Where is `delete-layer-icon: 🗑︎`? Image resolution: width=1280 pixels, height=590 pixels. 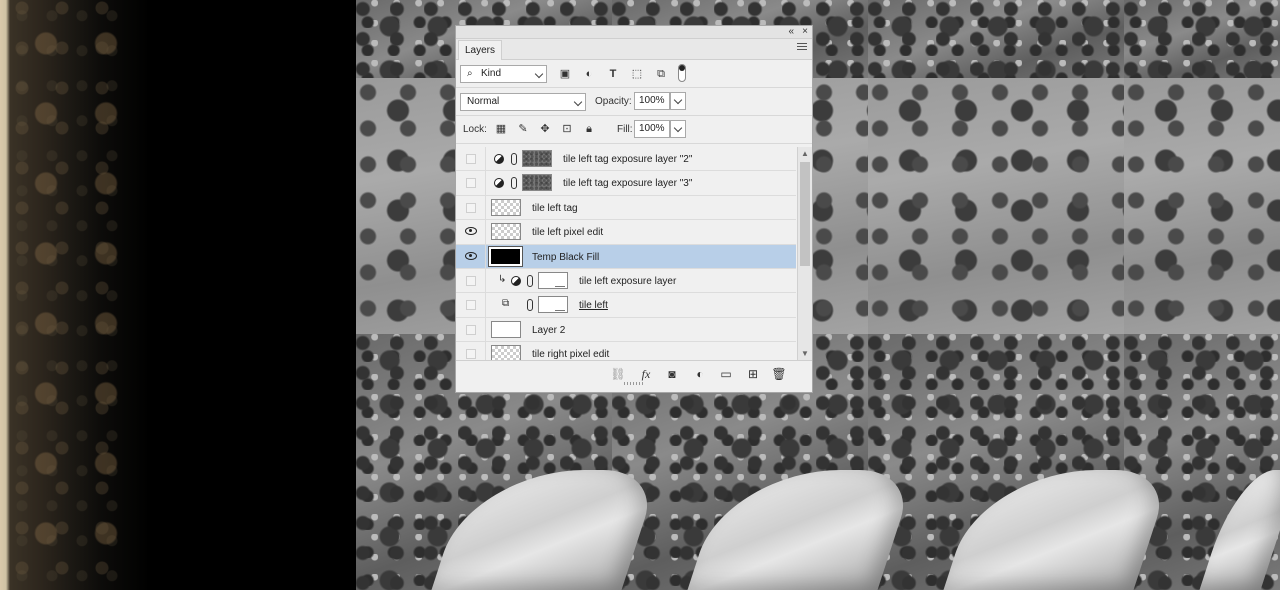 delete-layer-icon: 🗑︎ is located at coordinates (779, 374).